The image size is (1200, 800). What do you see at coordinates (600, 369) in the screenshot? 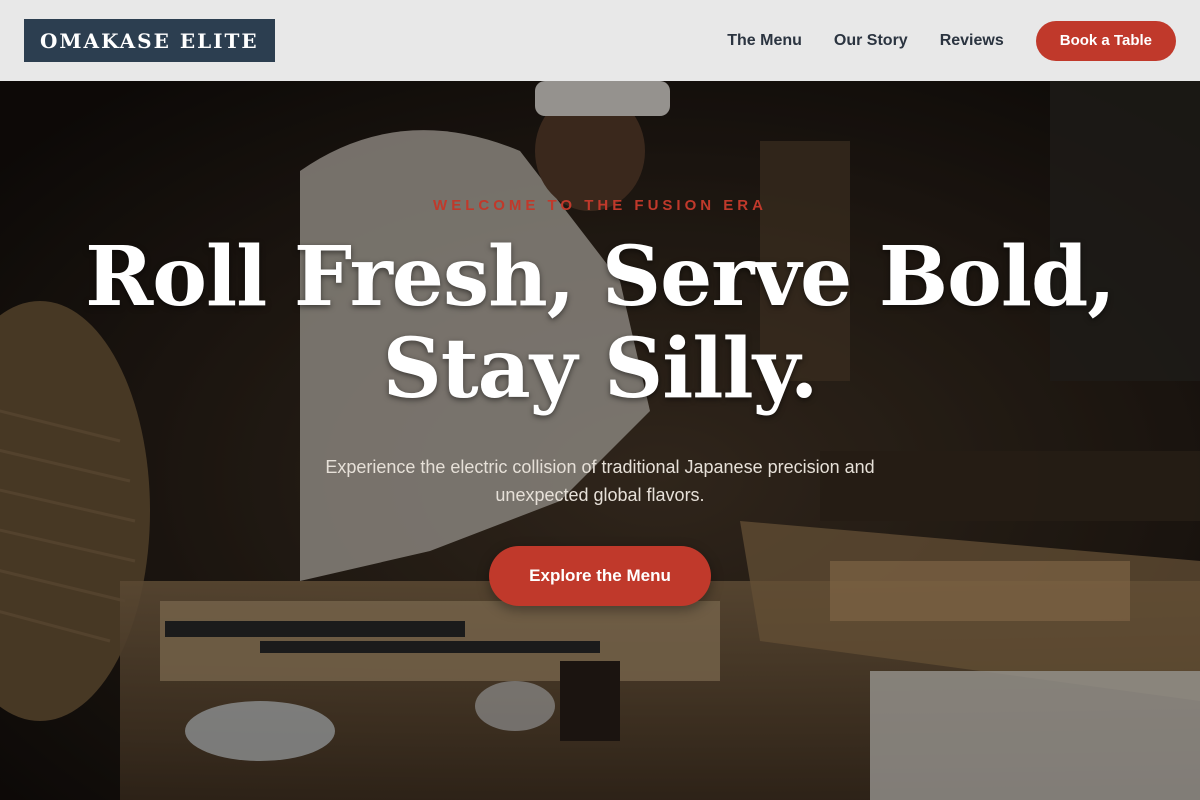
I see `headline-line-2: Stay Silly.` at bounding box center [600, 369].